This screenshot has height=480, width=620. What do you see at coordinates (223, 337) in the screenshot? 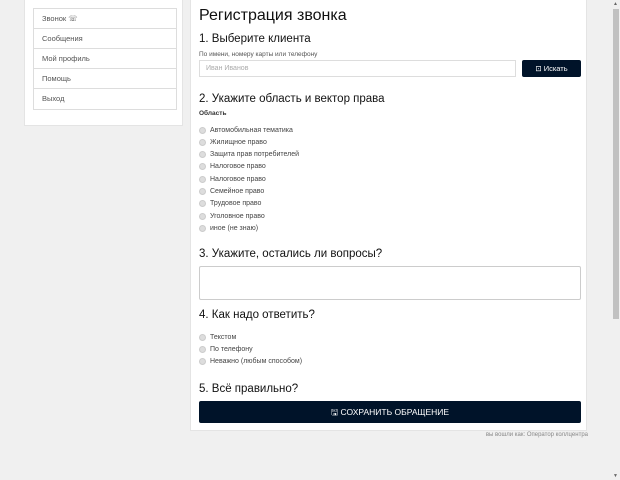
I see `radio-label: Текстом` at bounding box center [223, 337].